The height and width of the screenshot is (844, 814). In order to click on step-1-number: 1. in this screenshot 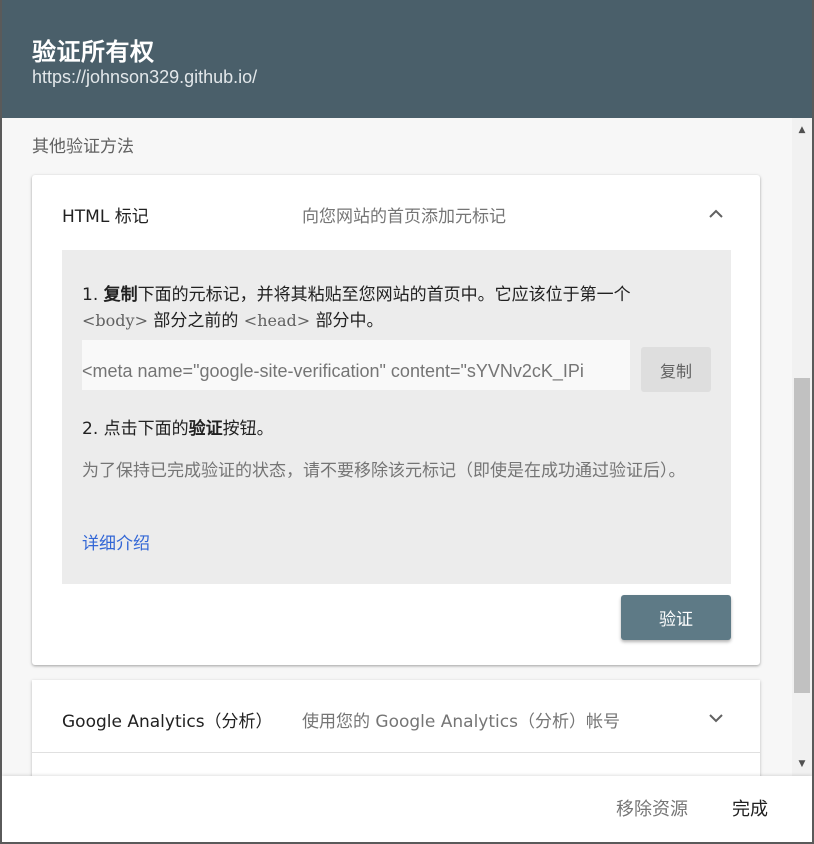, I will do `click(93, 295)`.